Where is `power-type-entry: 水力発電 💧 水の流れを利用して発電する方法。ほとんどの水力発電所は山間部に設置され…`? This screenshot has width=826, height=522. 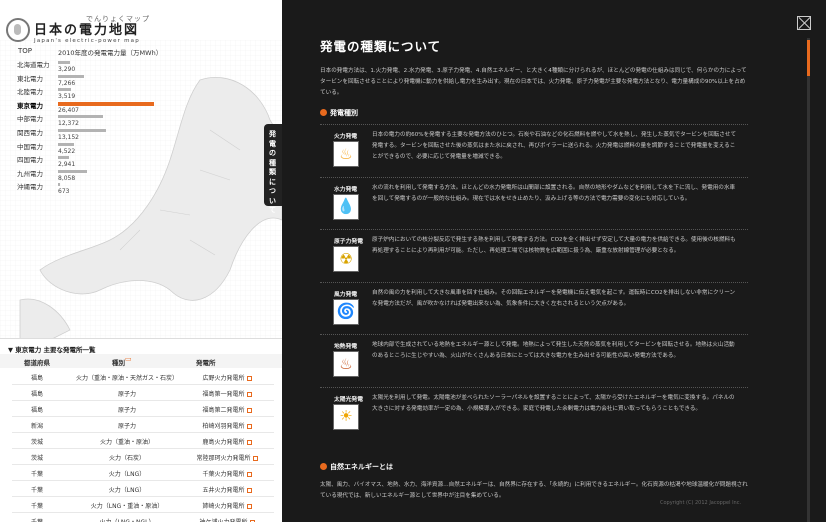 power-type-entry: 水力発電 💧 水の流れを利用して発電する方法。ほとんどの水力発電所は山間部に設置され… is located at coordinates (534, 202).